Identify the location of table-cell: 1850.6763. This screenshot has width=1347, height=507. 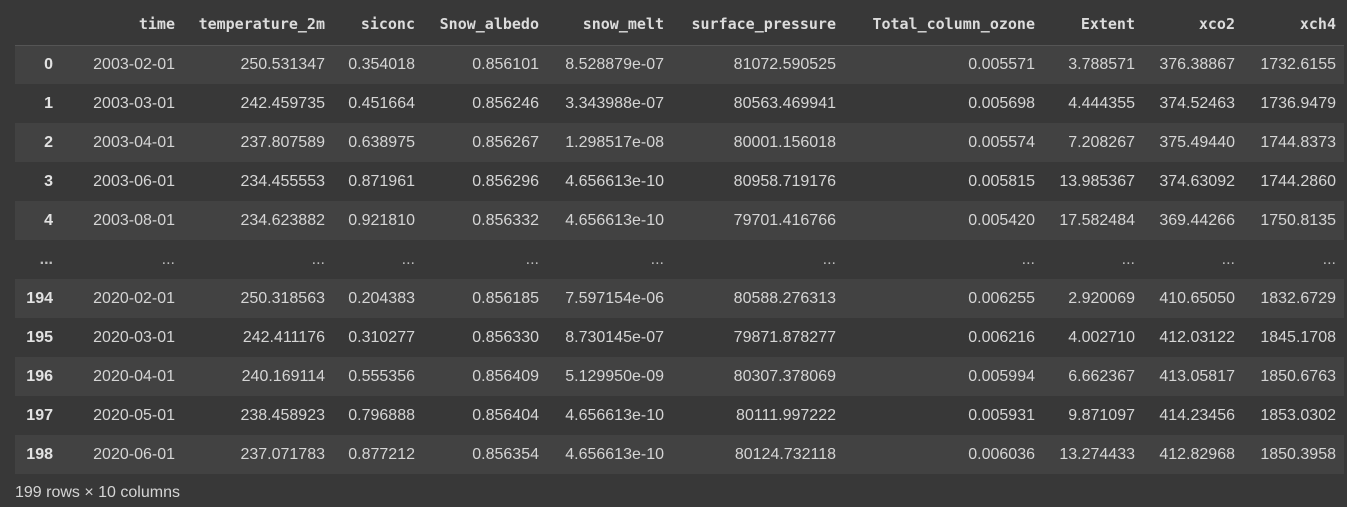
(1298, 376).